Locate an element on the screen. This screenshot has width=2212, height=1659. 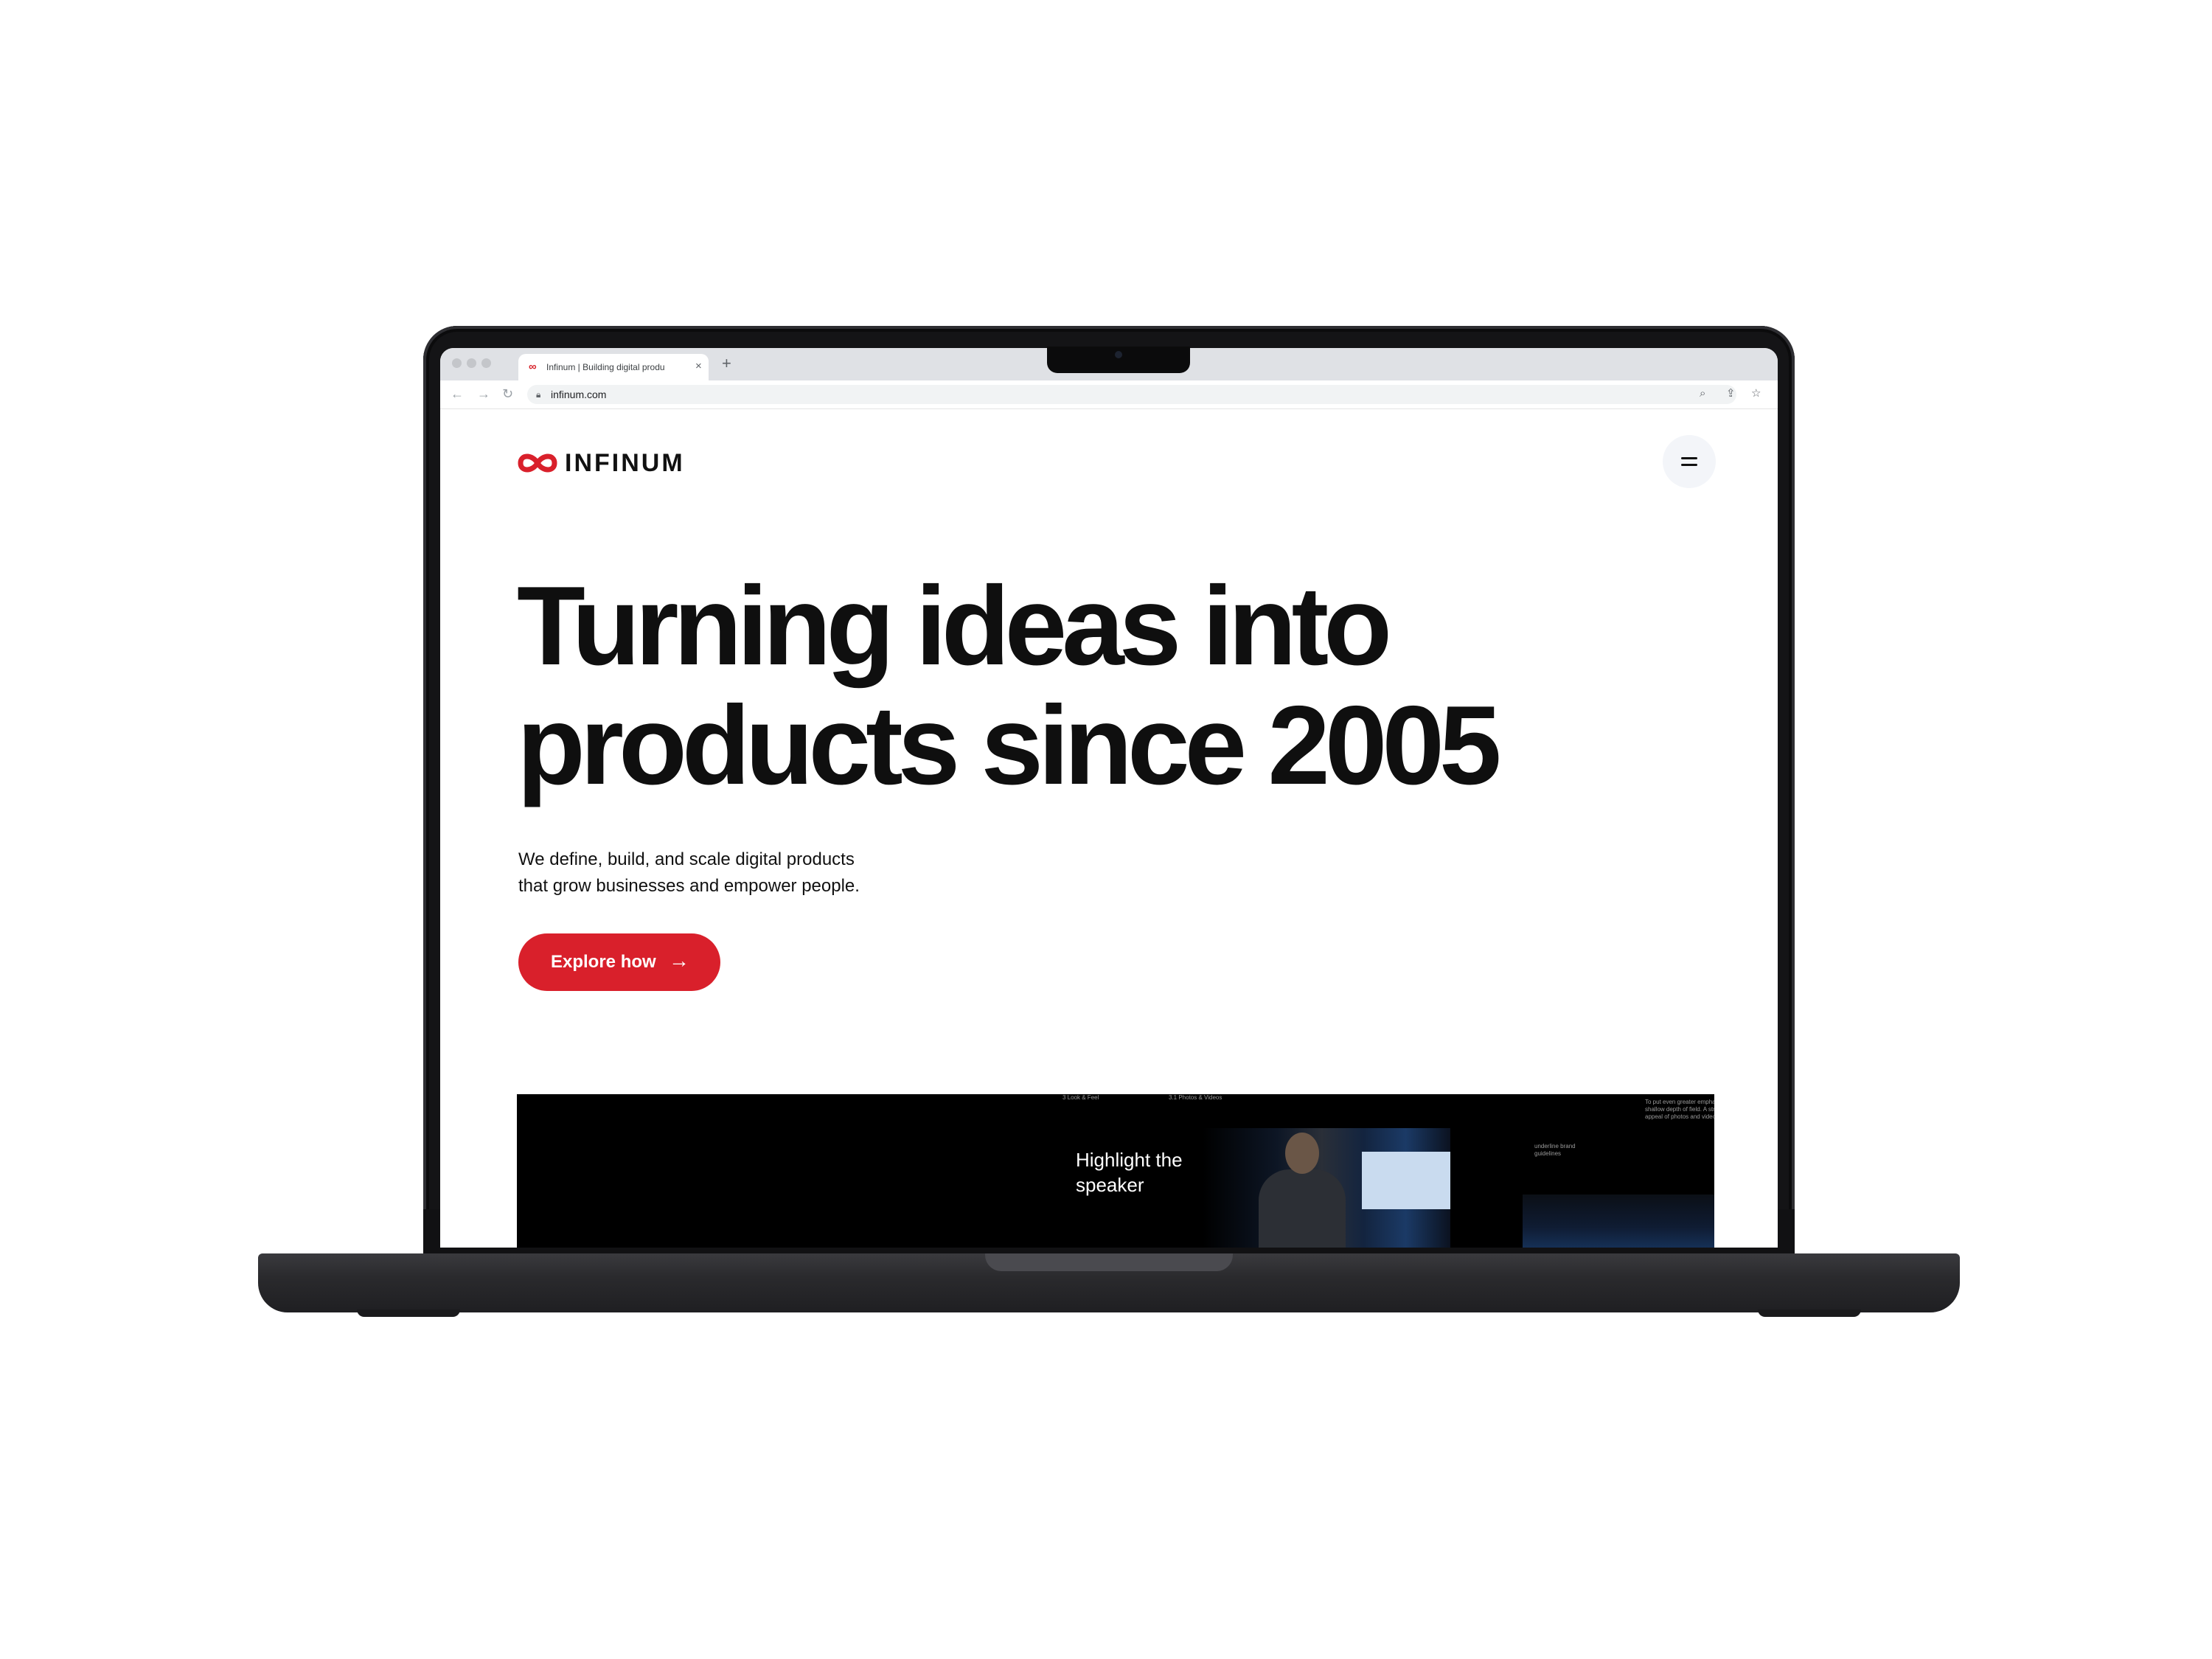
share-icon: ⇪ is located at coordinates (1731, 393).